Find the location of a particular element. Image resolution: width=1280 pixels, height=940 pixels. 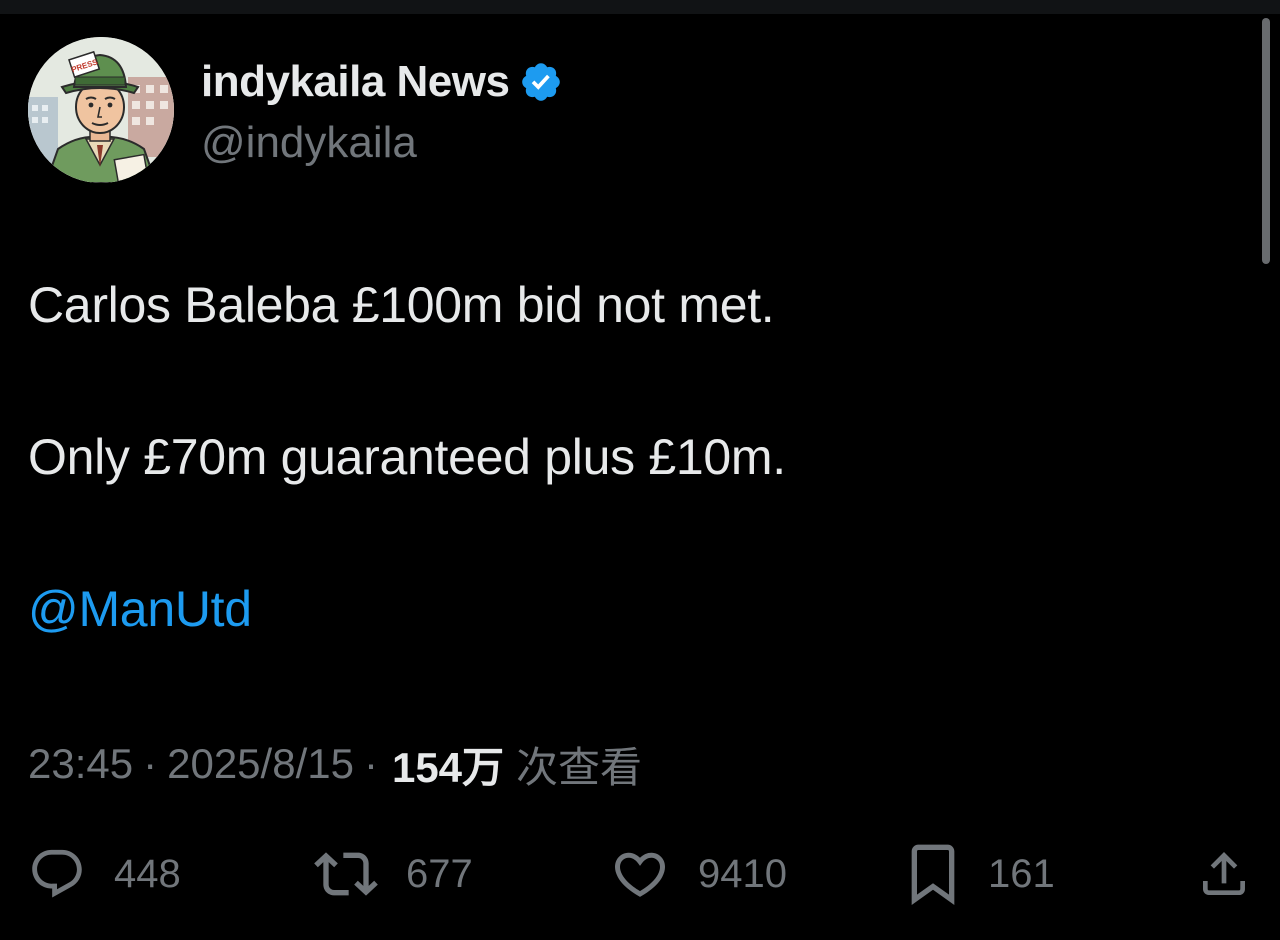

display-name: indykaila News is located at coordinates (355, 82).